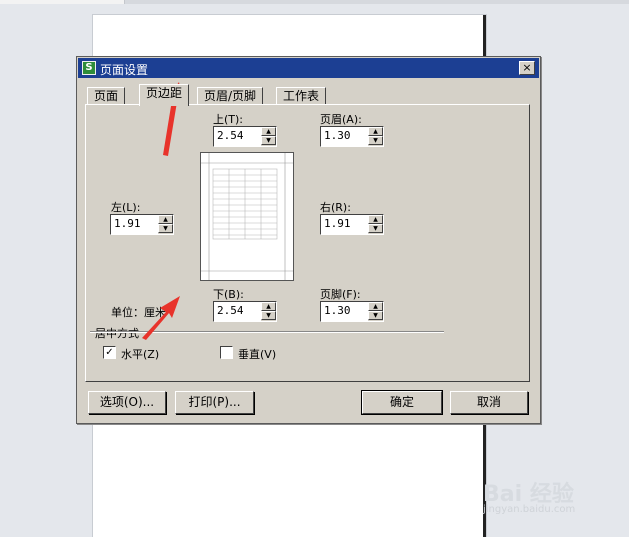  Describe the element at coordinates (127, 223) in the screenshot. I see `left-margin-value: 1.91` at that location.